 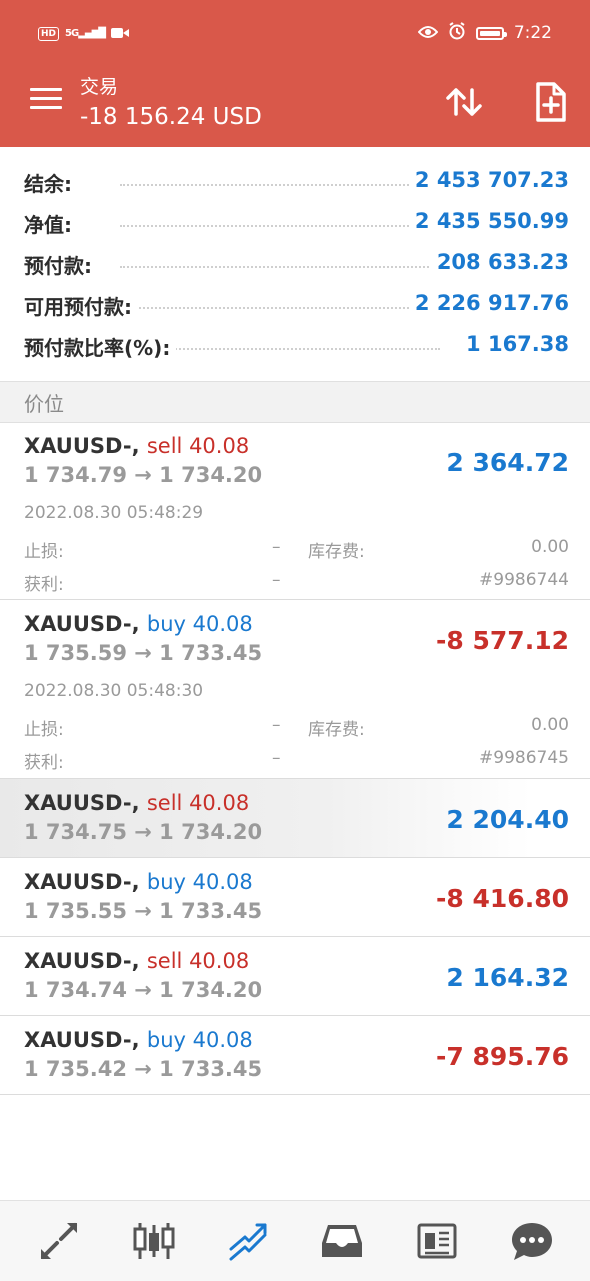 I want to click on alarm-icon, so click(x=457, y=33).